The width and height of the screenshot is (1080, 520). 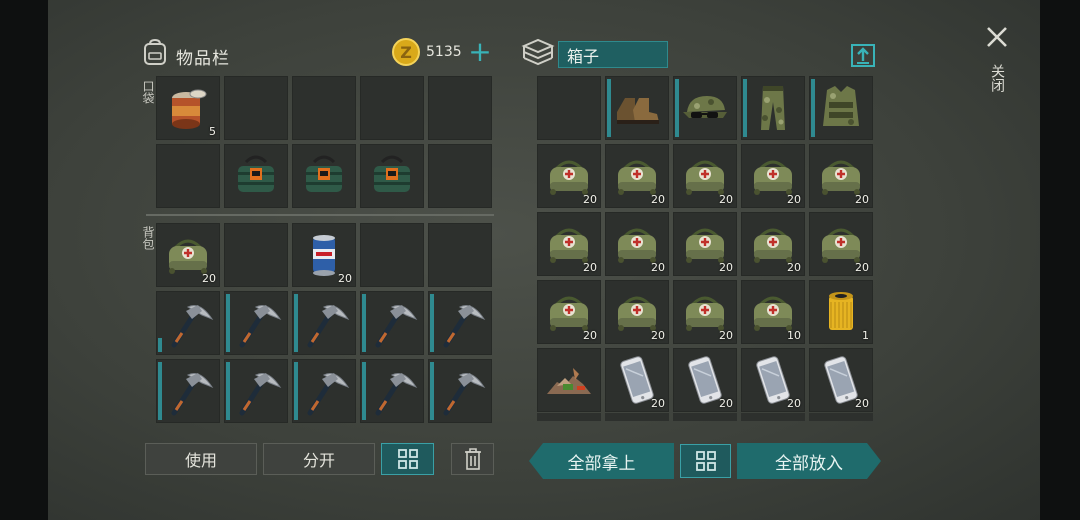 I want to click on coin-icon: Z, so click(x=406, y=52).